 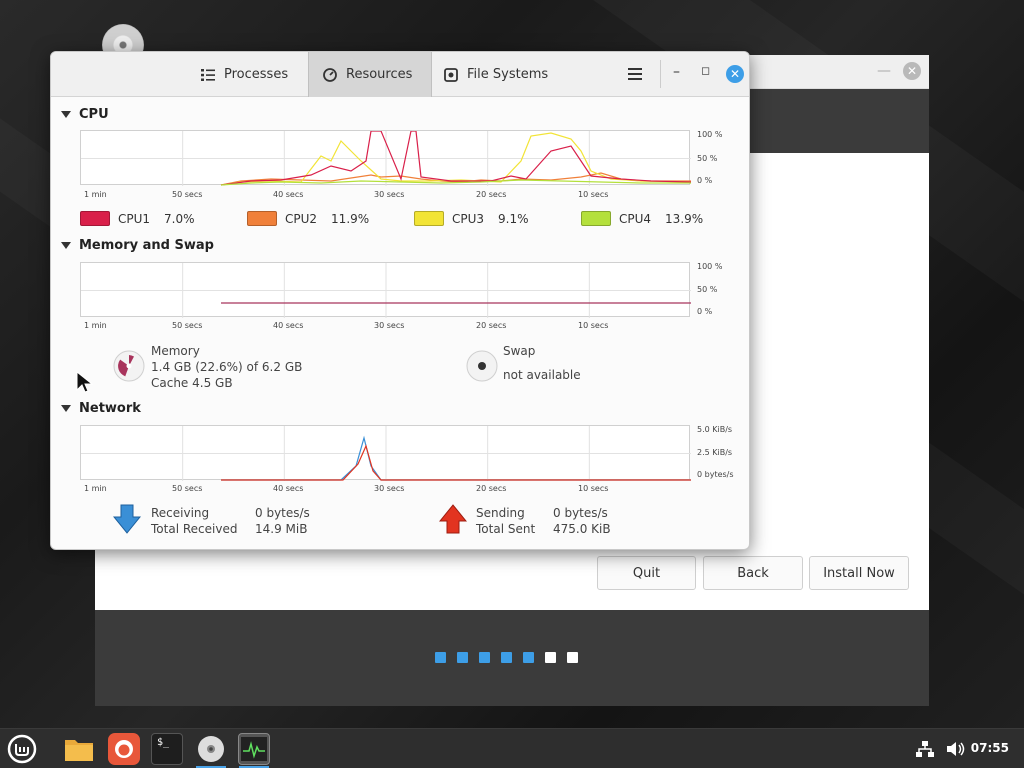 What do you see at coordinates (508, 74) in the screenshot?
I see `tab-file-systems-label: File Systems` at bounding box center [508, 74].